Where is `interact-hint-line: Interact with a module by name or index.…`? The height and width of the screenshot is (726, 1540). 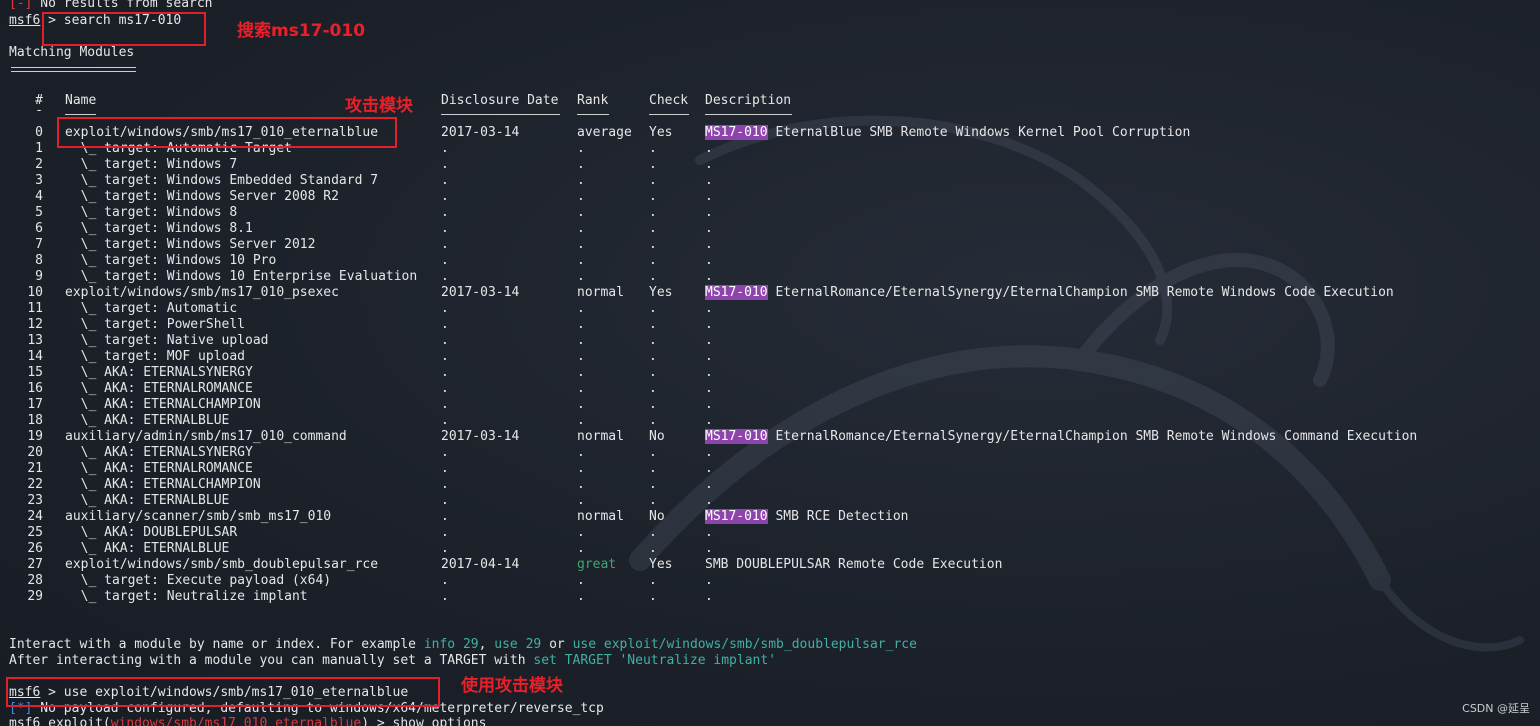 interact-hint-line: Interact with a module by name or index.… is located at coordinates (463, 645).